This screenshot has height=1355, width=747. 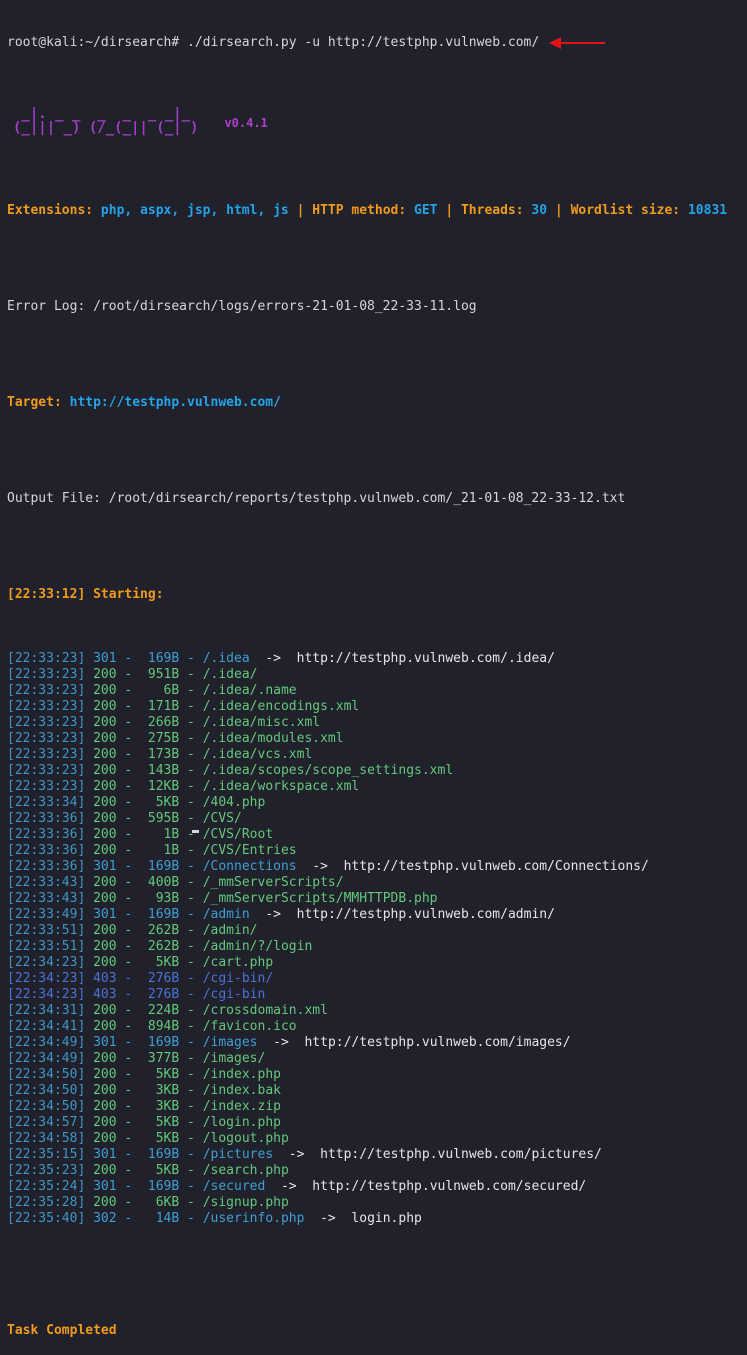 I want to click on result-path: /signup.php, so click(x=245, y=1202).